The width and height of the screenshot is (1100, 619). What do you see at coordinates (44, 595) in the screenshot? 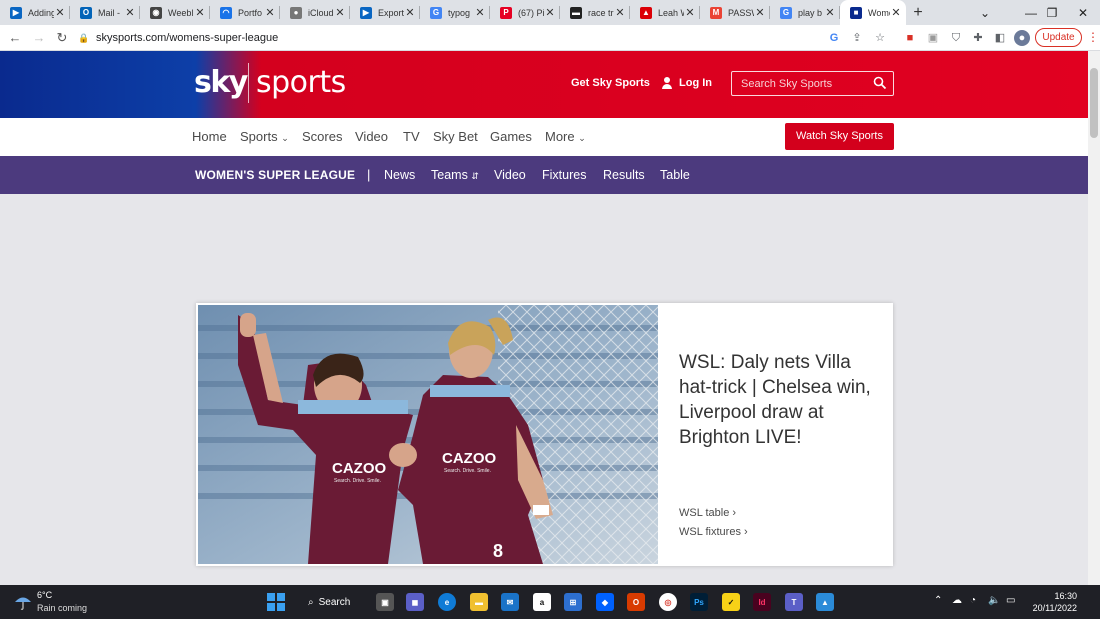
I see `weather-temperature: 6°C` at bounding box center [44, 595].